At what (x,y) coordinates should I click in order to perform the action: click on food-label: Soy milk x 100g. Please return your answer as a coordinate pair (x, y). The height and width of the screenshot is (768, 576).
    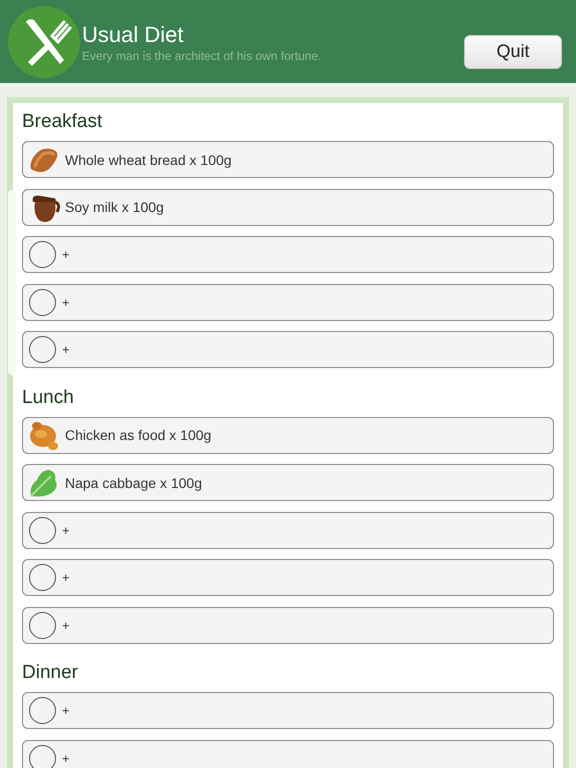
    Looking at the image, I should click on (114, 207).